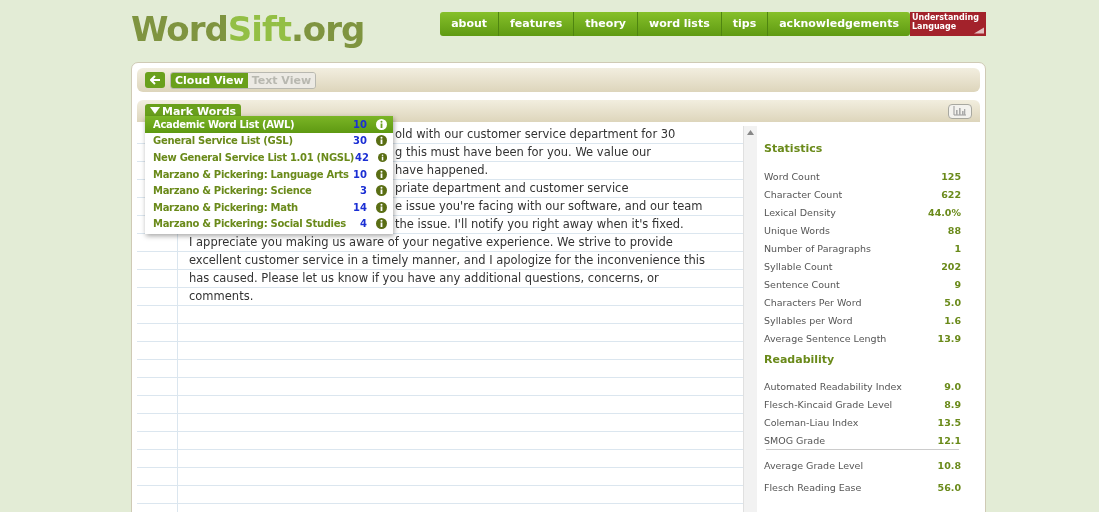  I want to click on bar-chart-icon, so click(960, 111).